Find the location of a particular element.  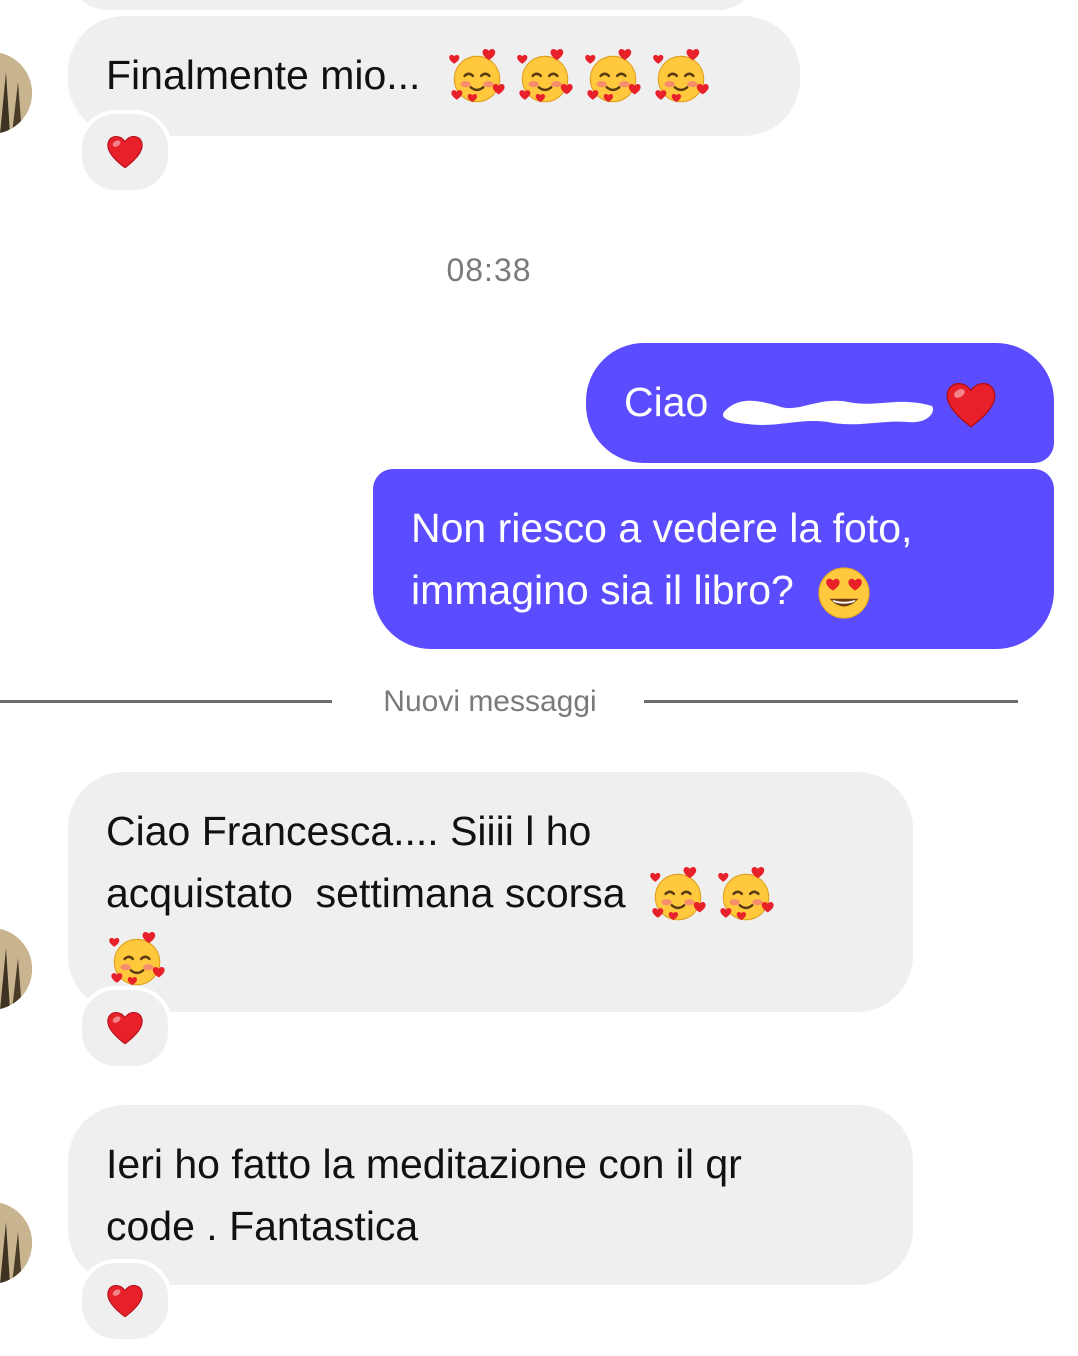

new-messages-divider-right is located at coordinates (831, 701).